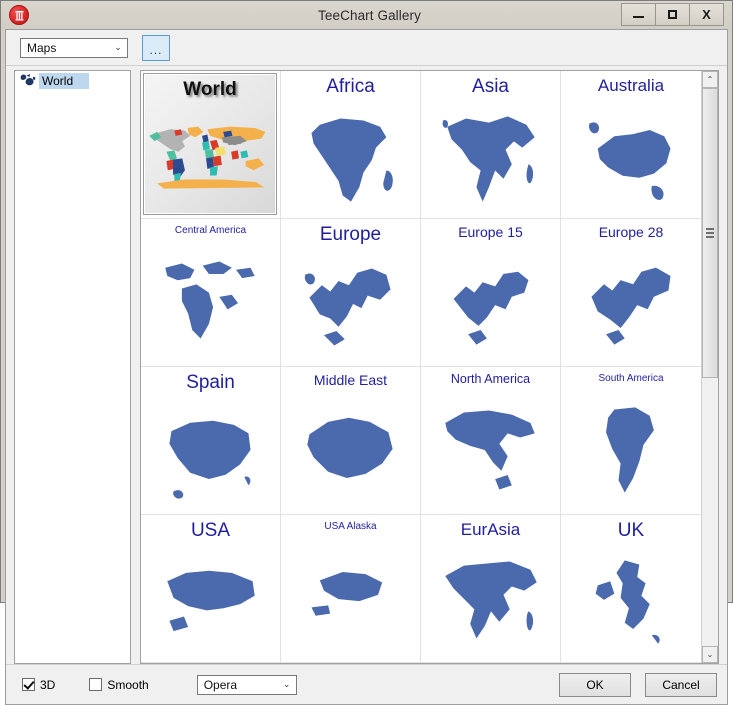 This screenshot has height=705, width=733. What do you see at coordinates (350, 234) in the screenshot?
I see `tile-caption: Europe` at bounding box center [350, 234].